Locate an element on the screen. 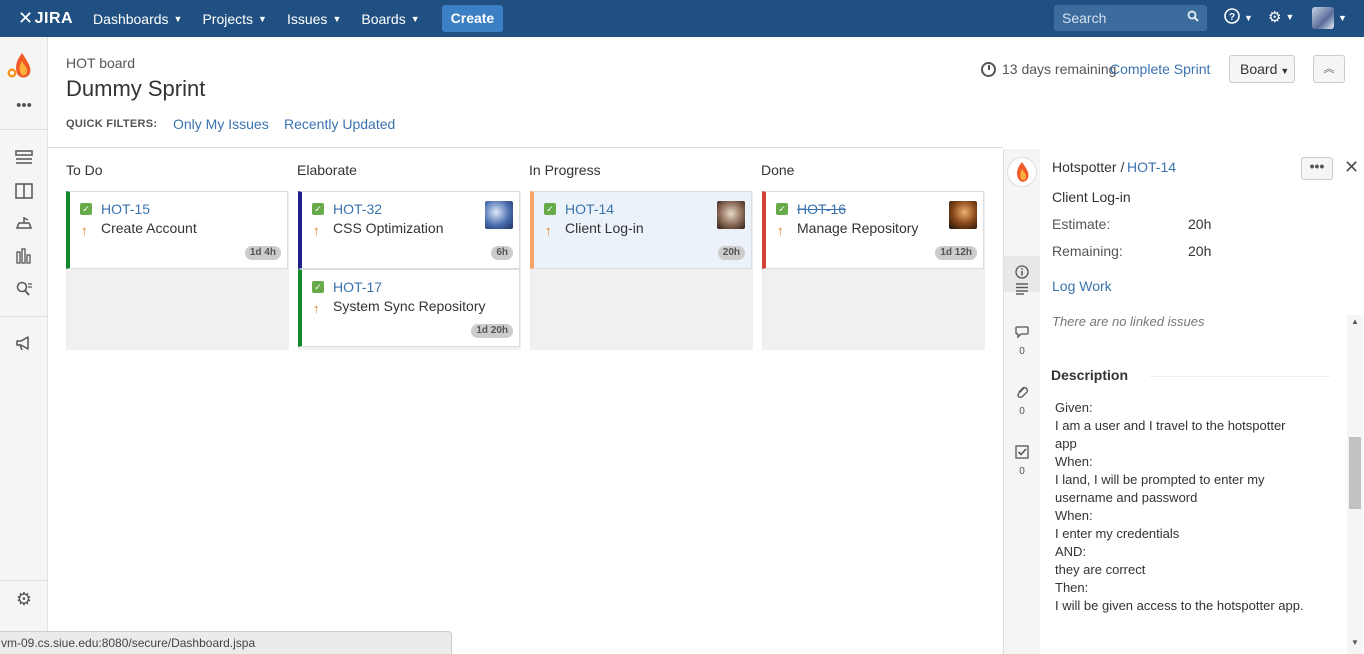 The image size is (1364, 654). column-header-todo: To Do is located at coordinates (84, 170).